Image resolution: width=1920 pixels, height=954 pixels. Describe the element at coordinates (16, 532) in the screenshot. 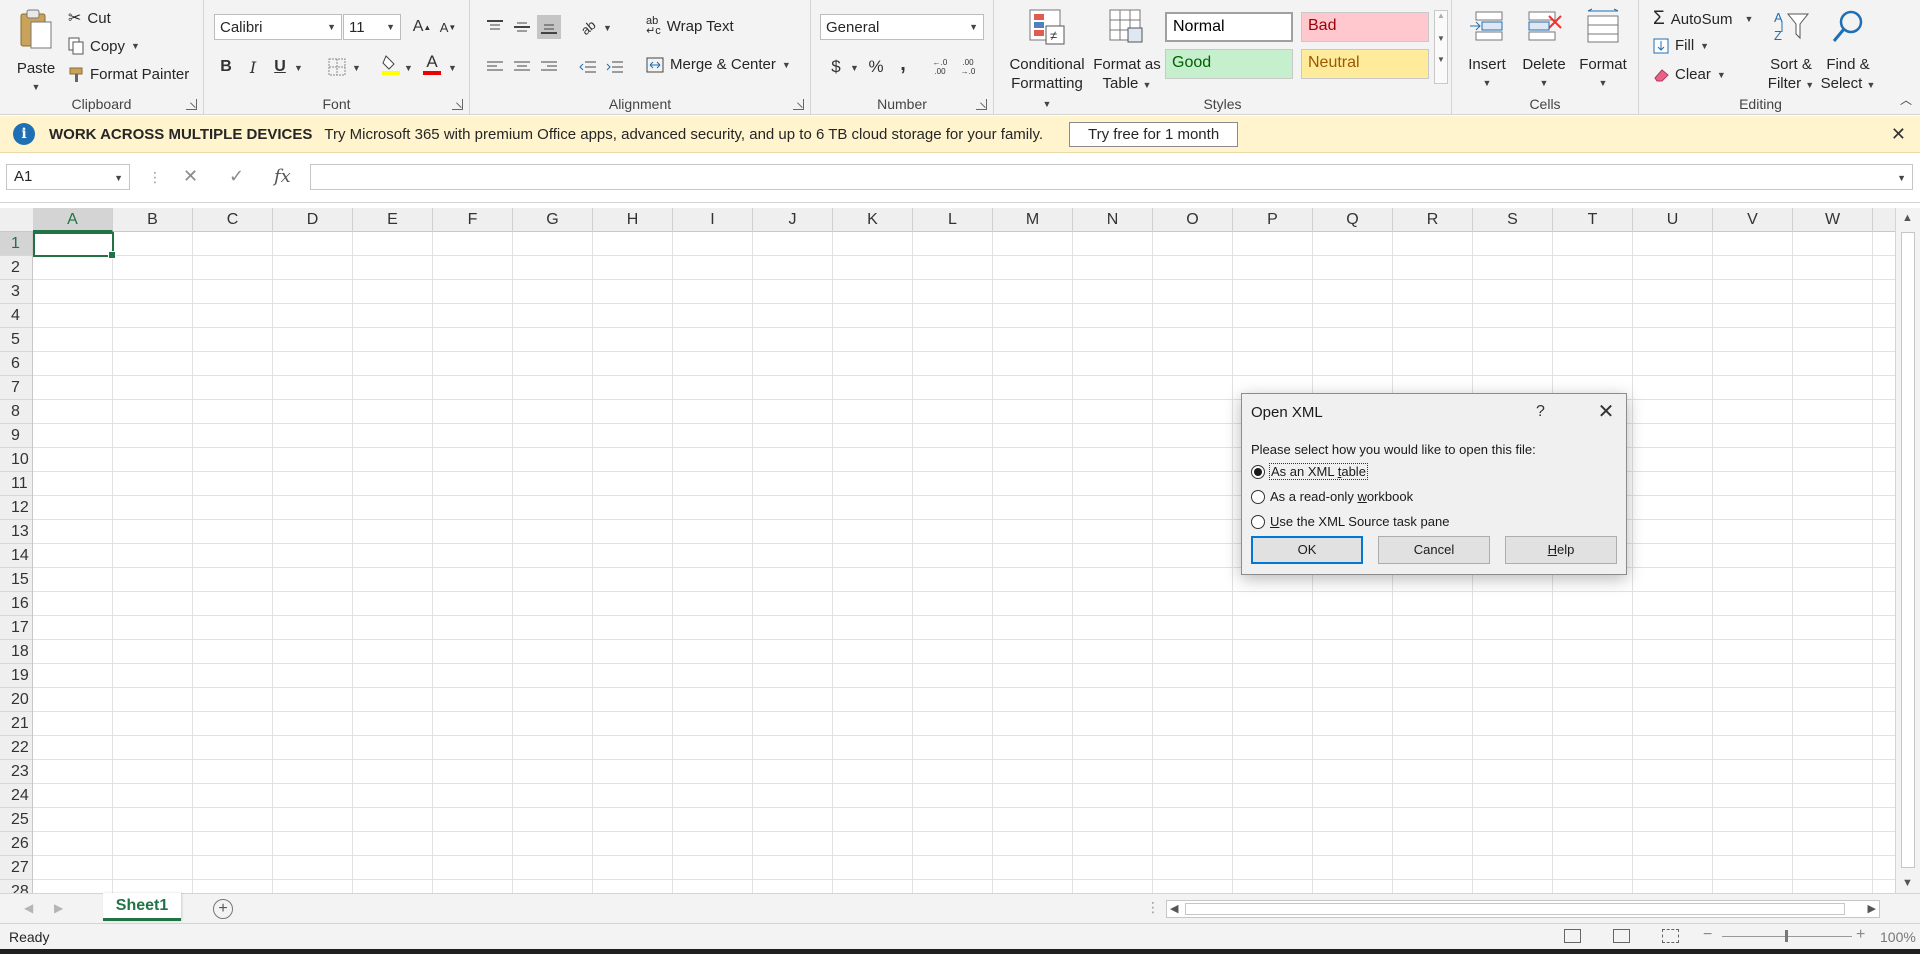

I see `row-header: 13` at that location.